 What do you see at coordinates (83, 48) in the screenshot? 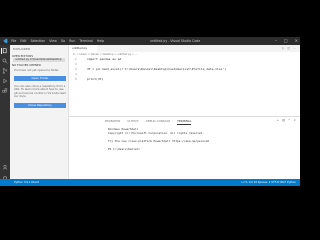
I see `tab-untitled-py: untitled.py` at bounding box center [83, 48].